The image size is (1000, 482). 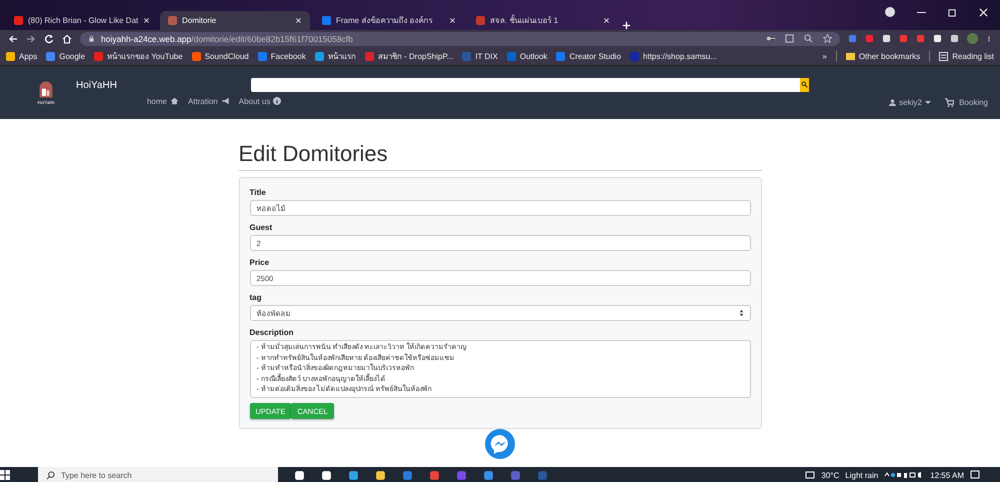 What do you see at coordinates (850, 56) in the screenshot?
I see `folder-icon` at bounding box center [850, 56].